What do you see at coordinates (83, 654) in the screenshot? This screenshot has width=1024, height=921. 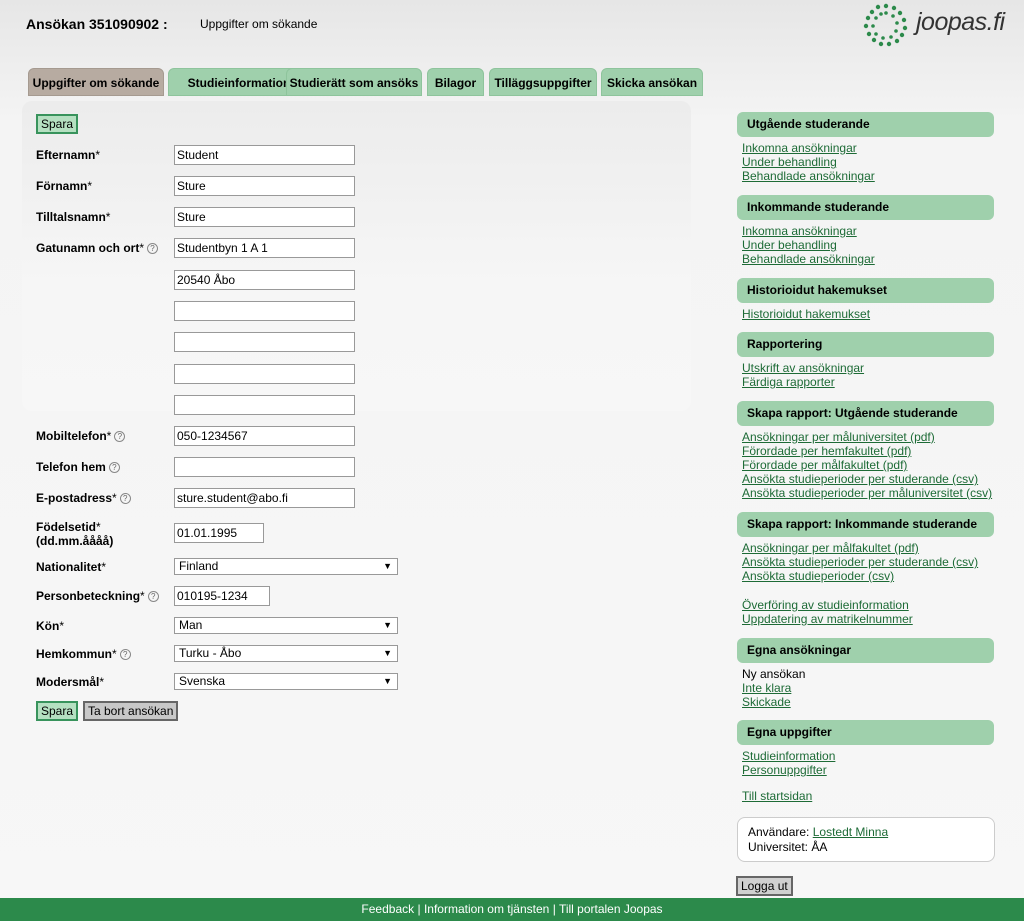 I see `municipality-label: Hemkommun*?` at bounding box center [83, 654].